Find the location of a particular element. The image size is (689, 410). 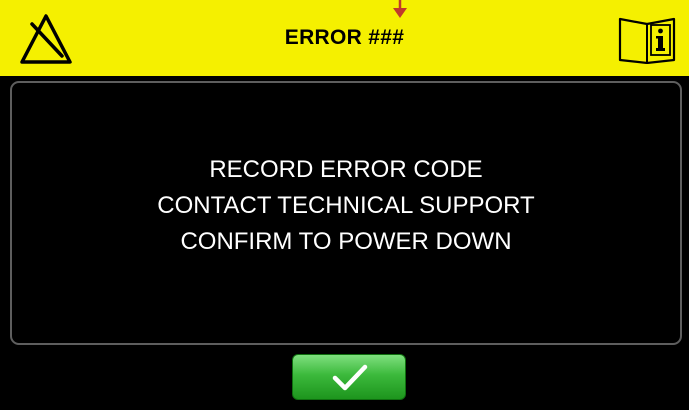

checkmark-icon is located at coordinates (350, 377).